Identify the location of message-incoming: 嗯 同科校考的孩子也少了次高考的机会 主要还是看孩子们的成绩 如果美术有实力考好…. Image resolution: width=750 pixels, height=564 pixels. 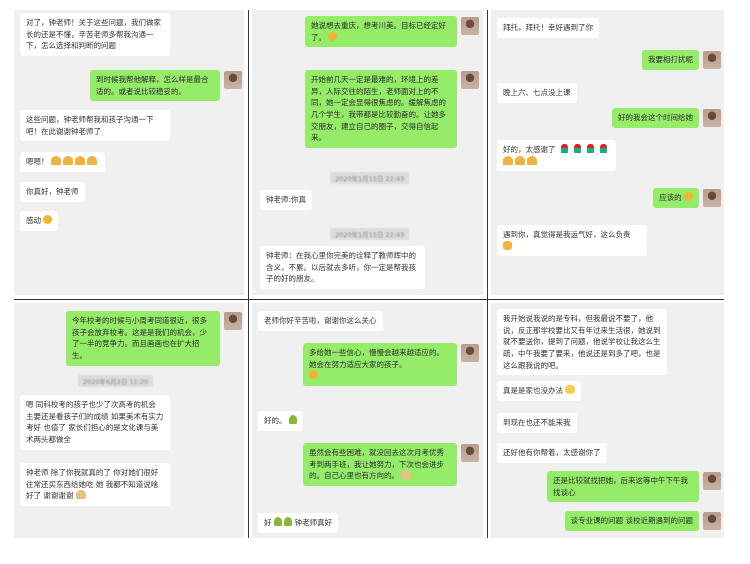
(95, 422).